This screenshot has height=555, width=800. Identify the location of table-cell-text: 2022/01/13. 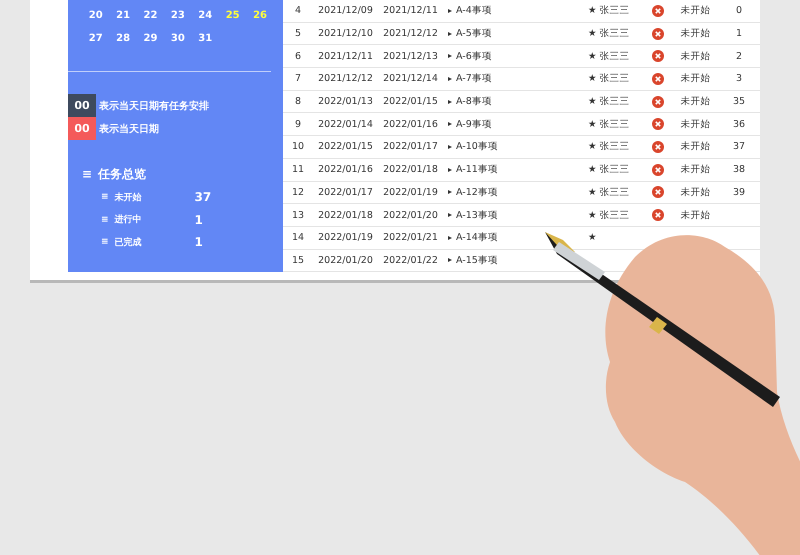
(345, 102).